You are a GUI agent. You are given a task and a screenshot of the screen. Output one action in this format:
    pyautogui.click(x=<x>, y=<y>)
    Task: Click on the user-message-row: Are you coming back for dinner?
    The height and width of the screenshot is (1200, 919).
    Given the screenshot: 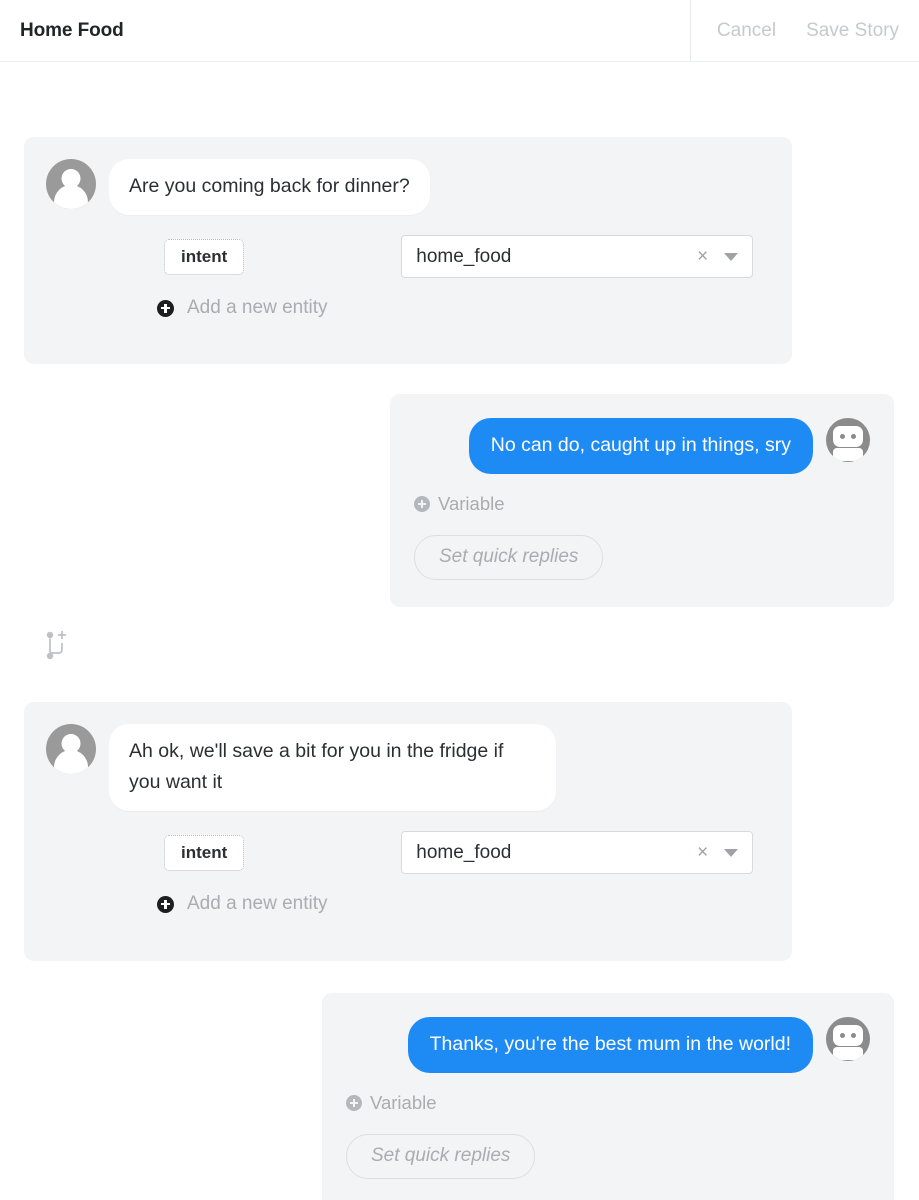 What is the action you would take?
    pyautogui.click(x=408, y=176)
    